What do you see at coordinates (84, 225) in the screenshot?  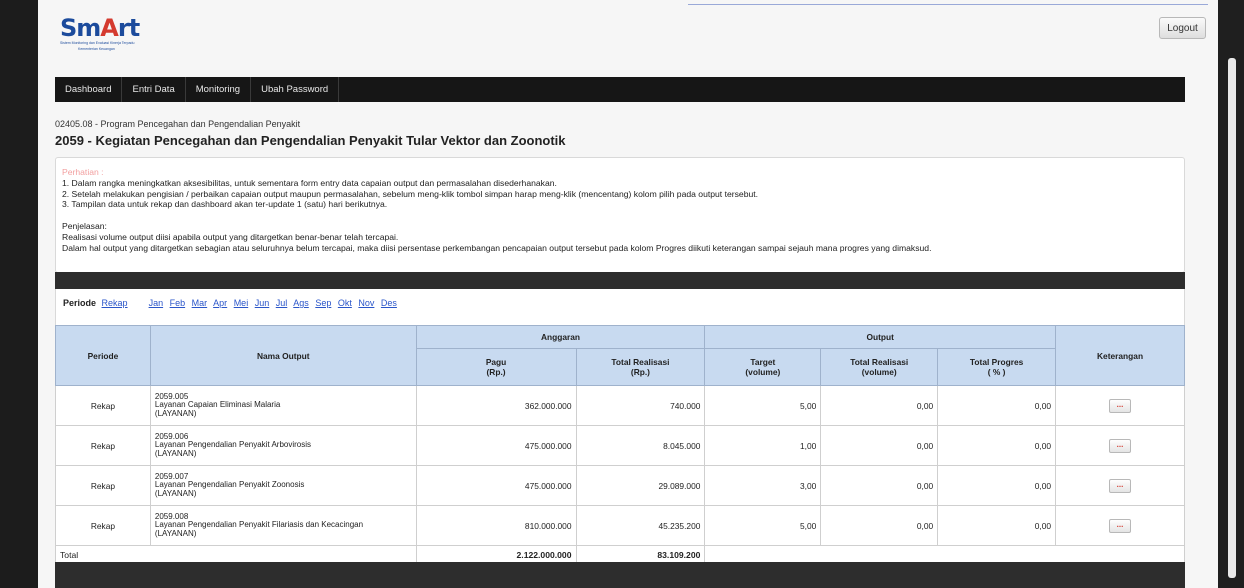 I see `penjelasan-title: Penjelasan:` at bounding box center [84, 225].